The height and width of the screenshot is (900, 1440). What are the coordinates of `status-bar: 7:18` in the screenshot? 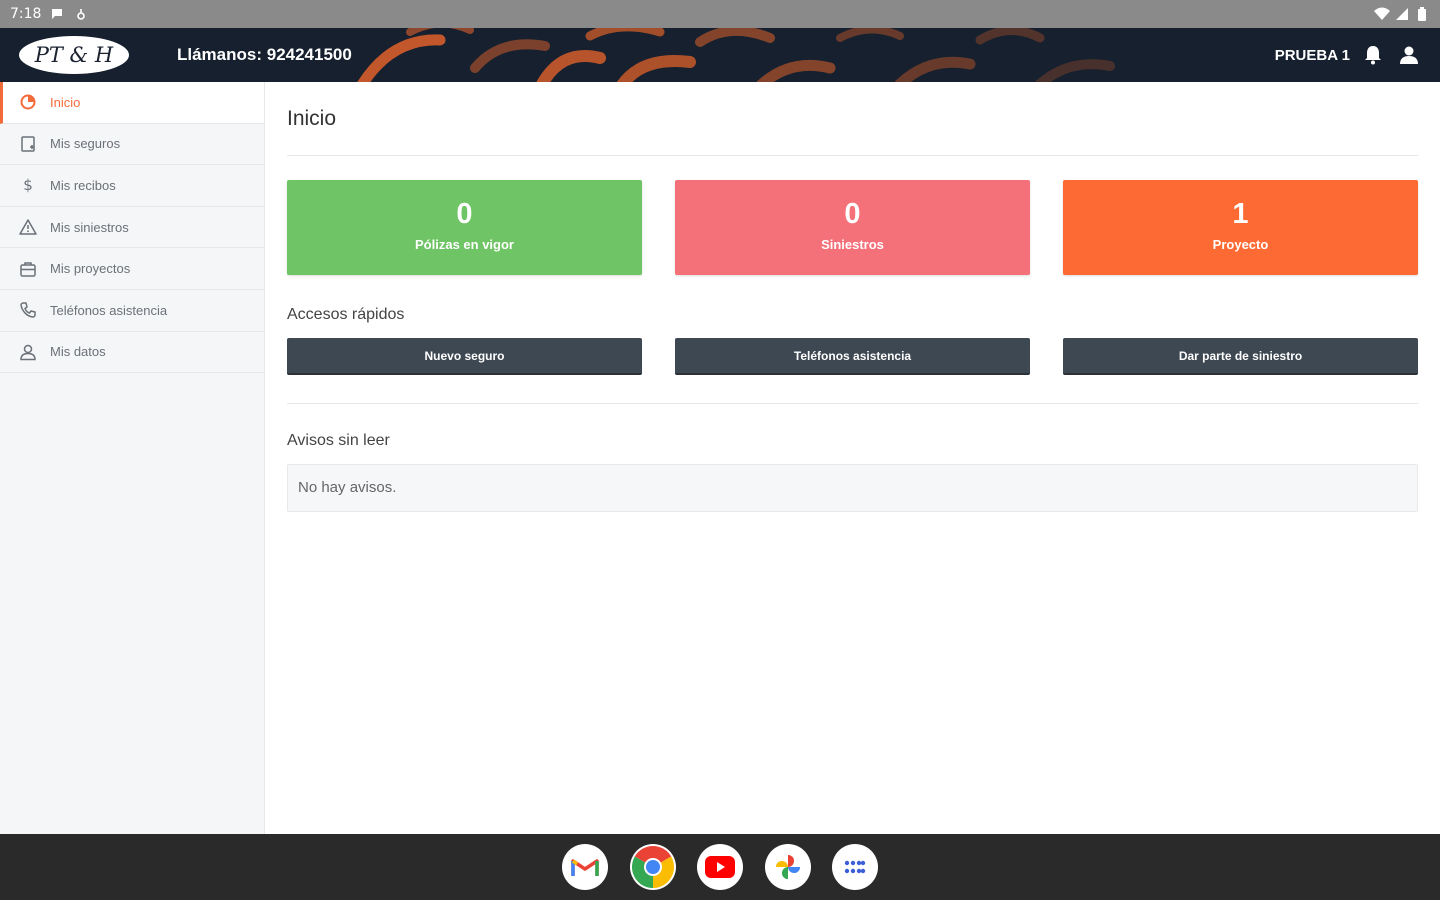 It's located at (720, 14).